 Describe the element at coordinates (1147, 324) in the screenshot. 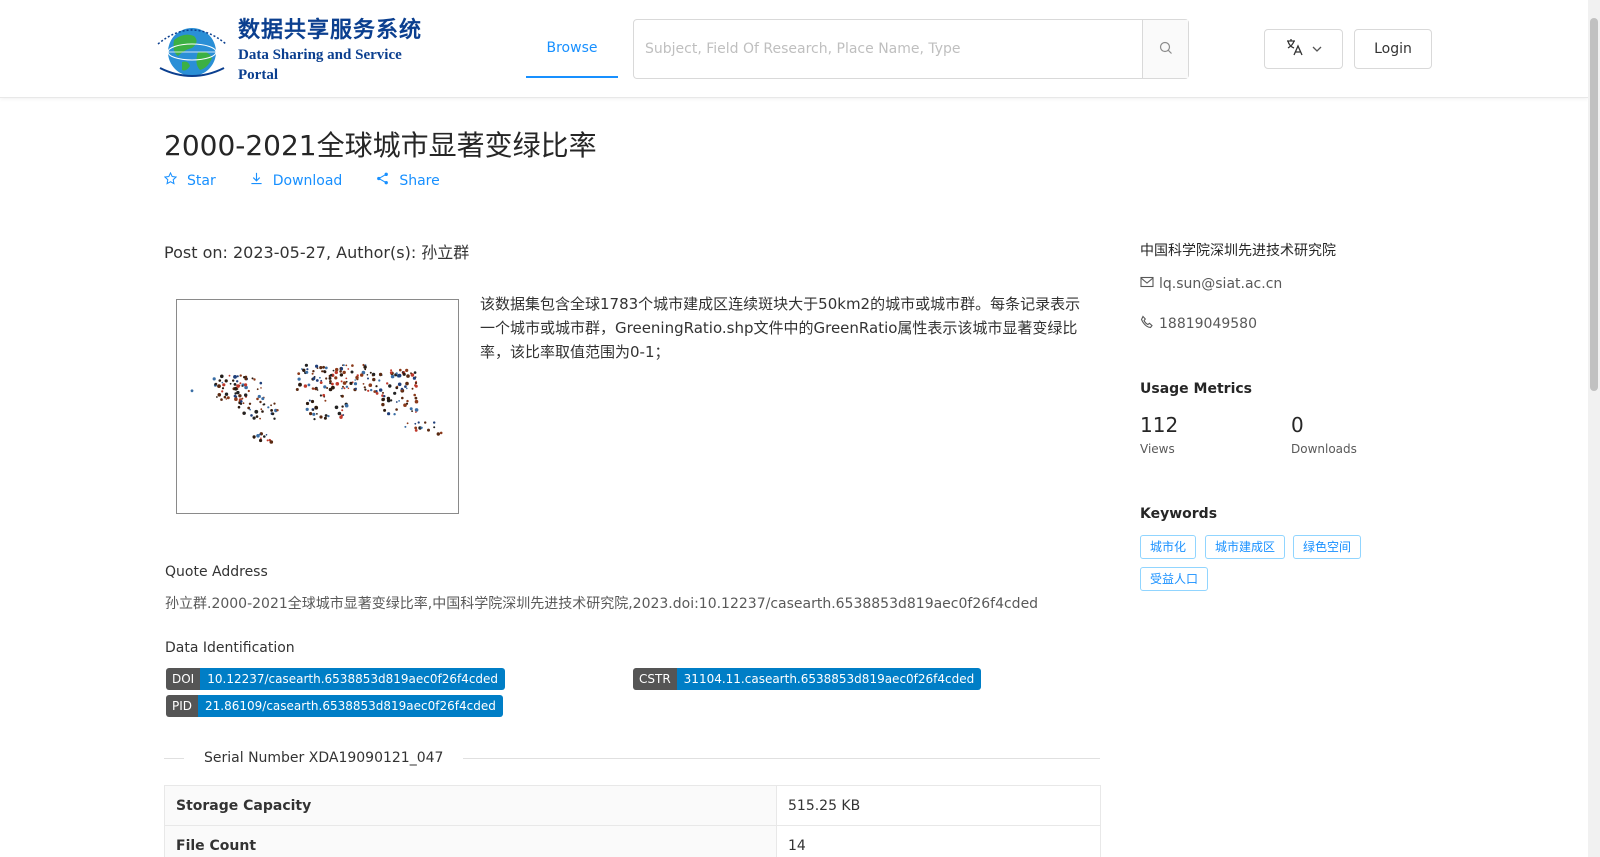

I see `phone-icon` at that location.